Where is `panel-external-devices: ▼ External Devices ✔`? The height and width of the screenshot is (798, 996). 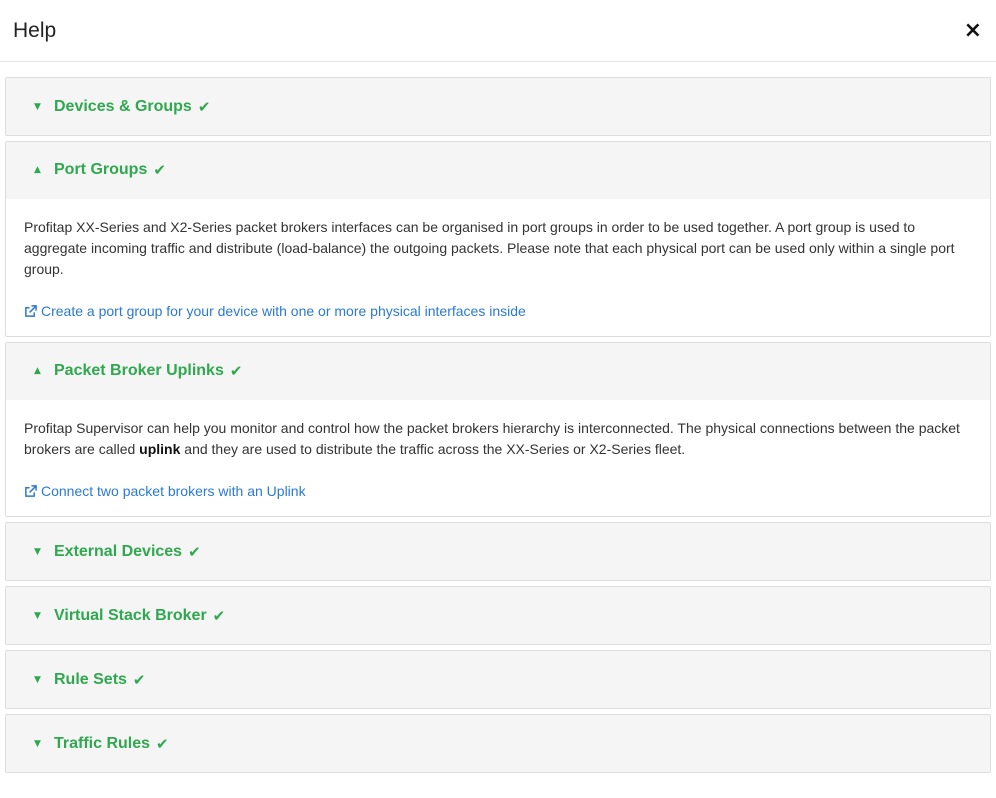 panel-external-devices: ▼ External Devices ✔ is located at coordinates (498, 551).